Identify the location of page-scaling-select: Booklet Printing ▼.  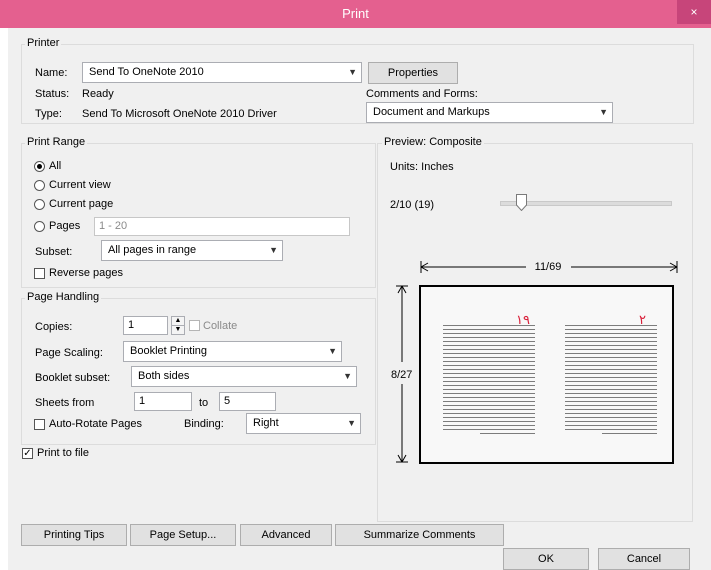
(232, 351).